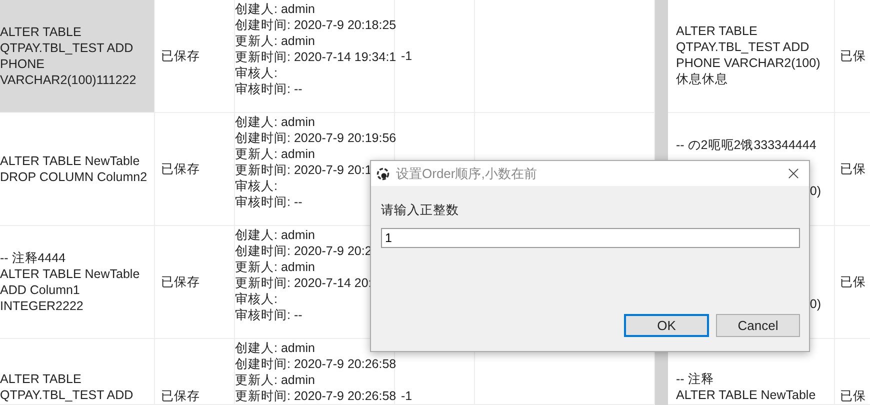  I want to click on table-cell: ALTER TABLE QTPAY.TBL_TEST ADD PHONE VARCHAR2(100) 休息休息, so click(751, 56).